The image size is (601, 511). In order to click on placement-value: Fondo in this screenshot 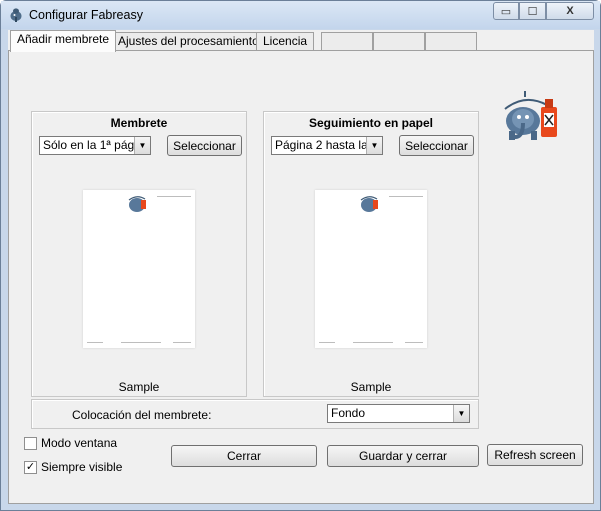, I will do `click(348, 413)`.